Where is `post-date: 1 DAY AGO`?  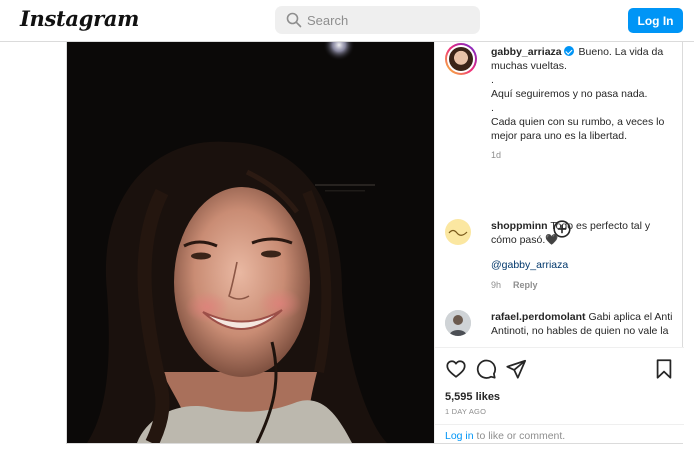
post-date: 1 DAY AGO is located at coordinates (465, 411).